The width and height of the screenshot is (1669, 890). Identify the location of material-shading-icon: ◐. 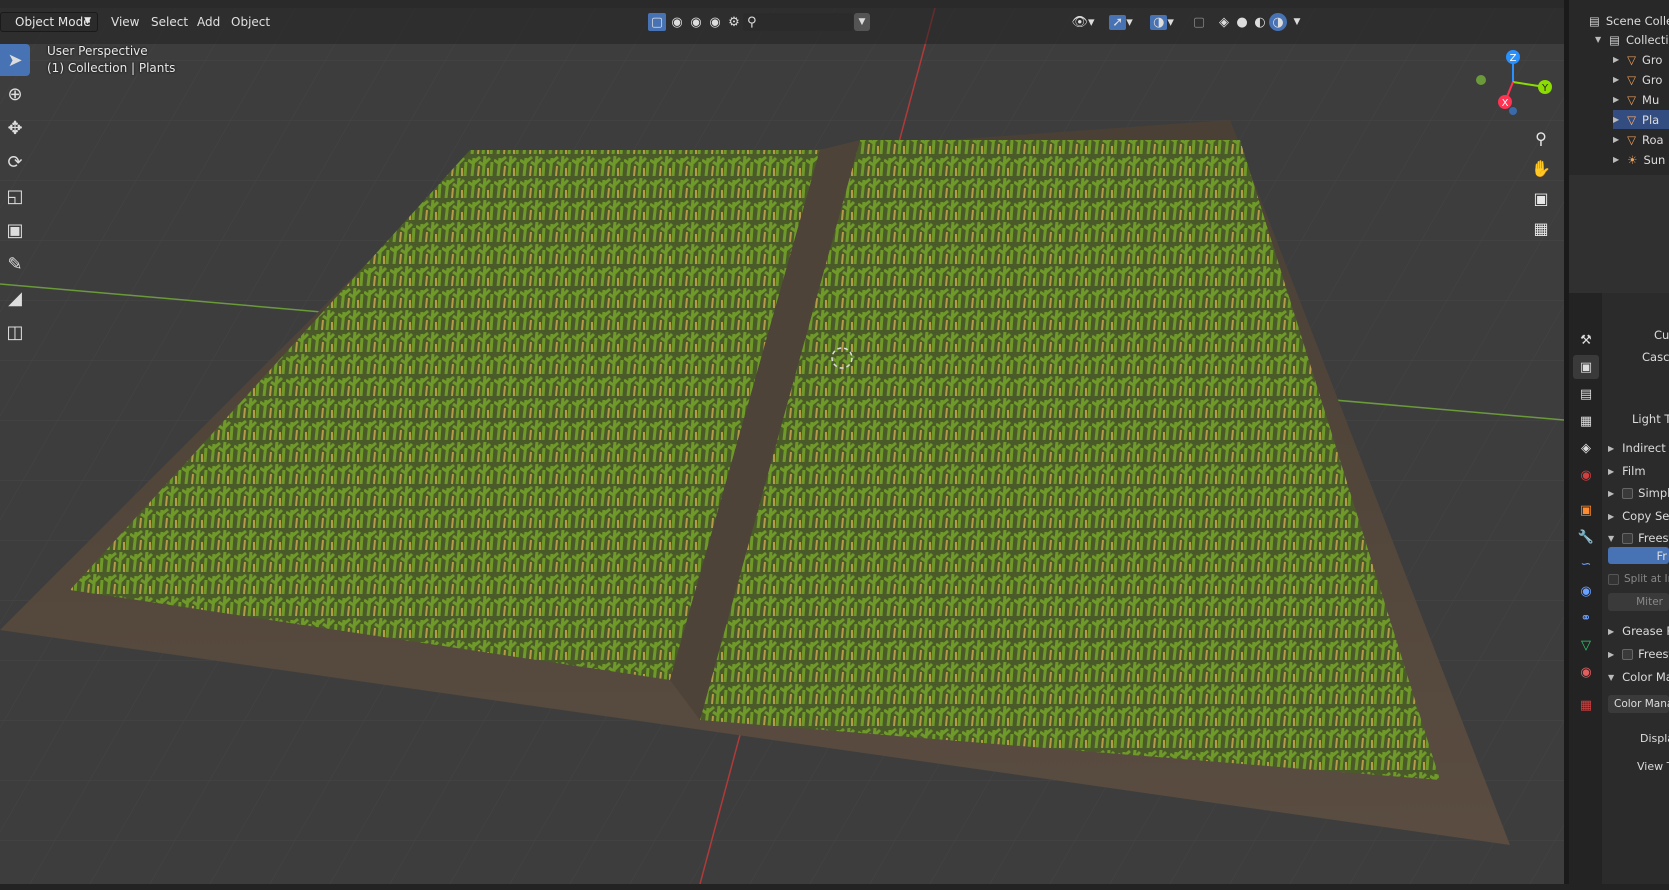
(1260, 22).